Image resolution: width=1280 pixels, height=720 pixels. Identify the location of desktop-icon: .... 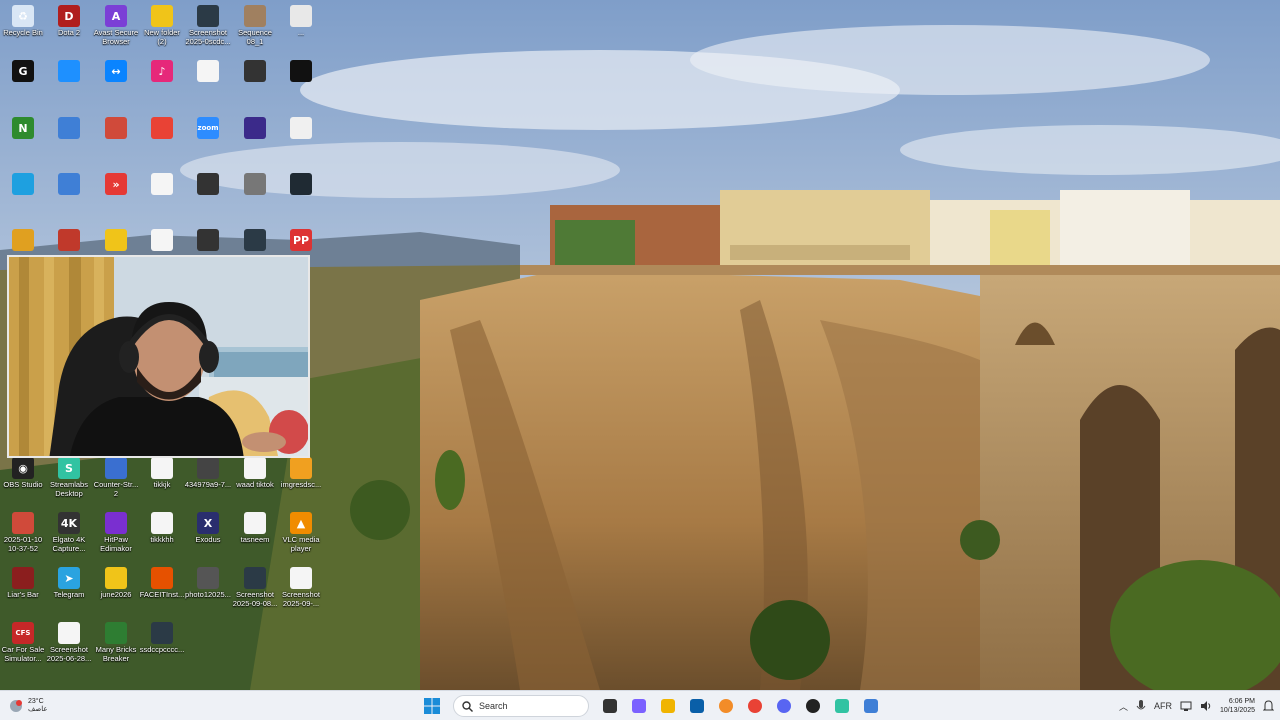
(301, 32).